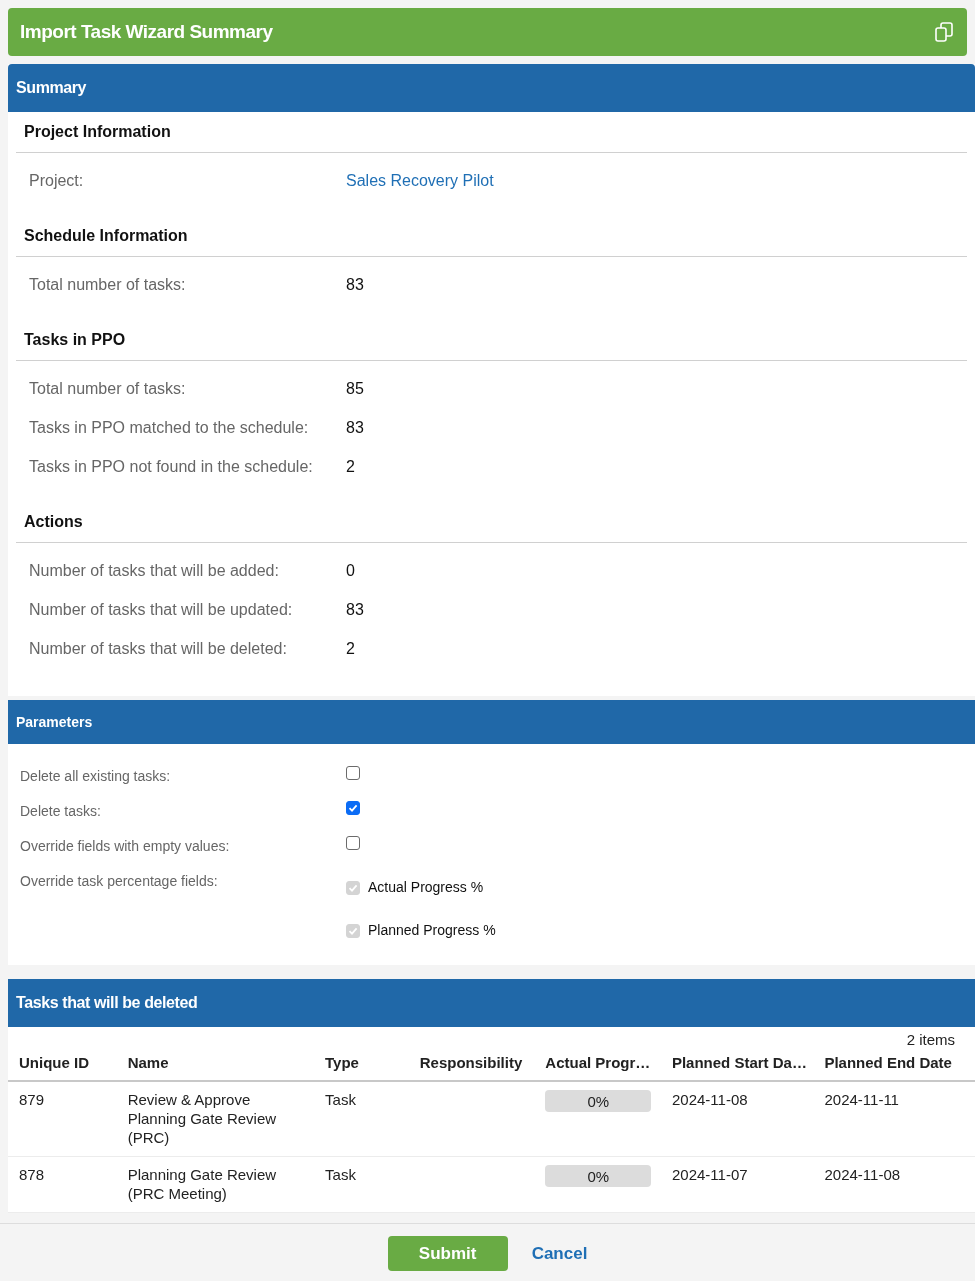  Describe the element at coordinates (350, 570) in the screenshot. I see `field-value: 0` at that location.